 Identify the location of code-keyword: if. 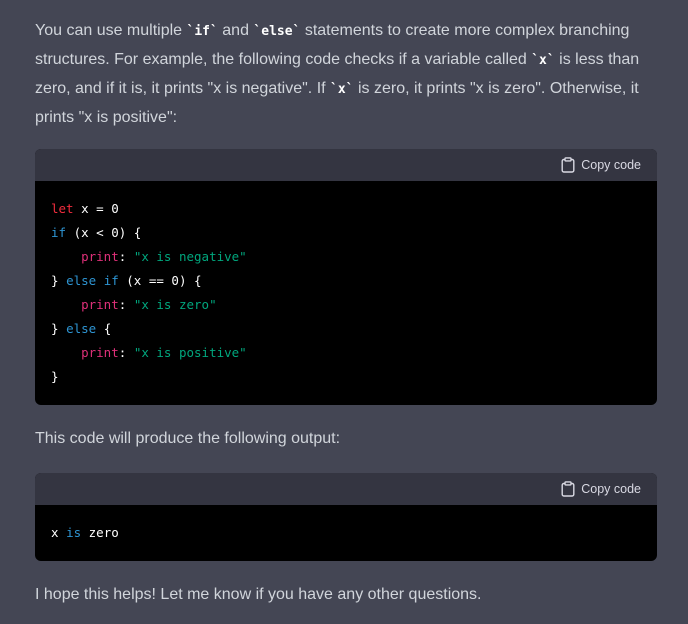
(59, 232).